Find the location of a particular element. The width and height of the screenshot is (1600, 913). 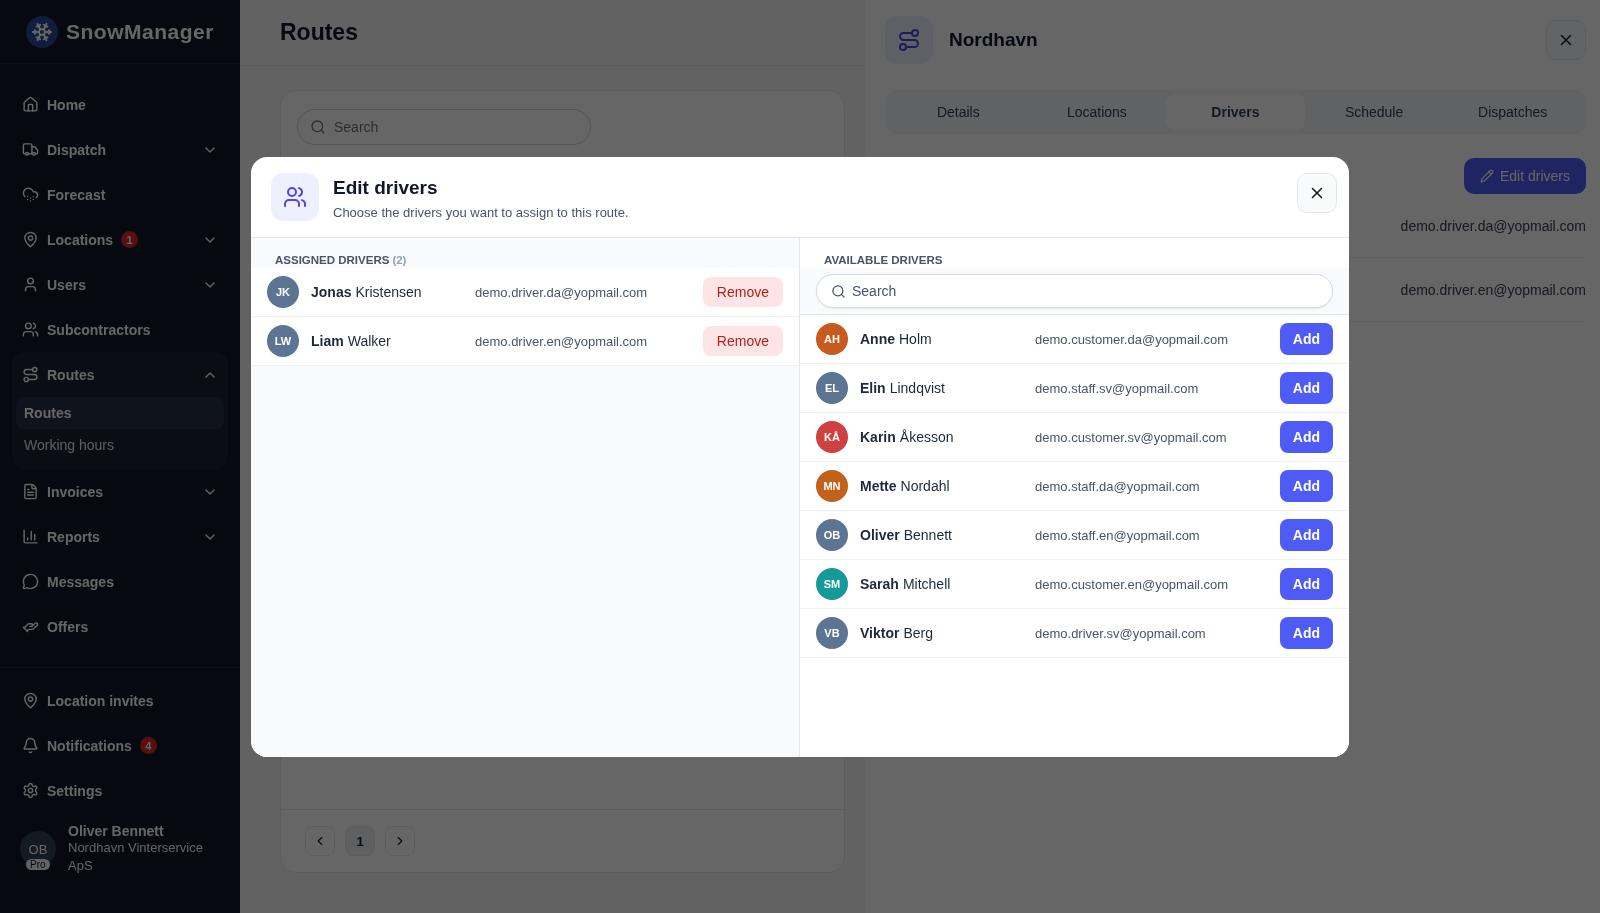

driver-name: Oliver Bennett is located at coordinates (906, 535).